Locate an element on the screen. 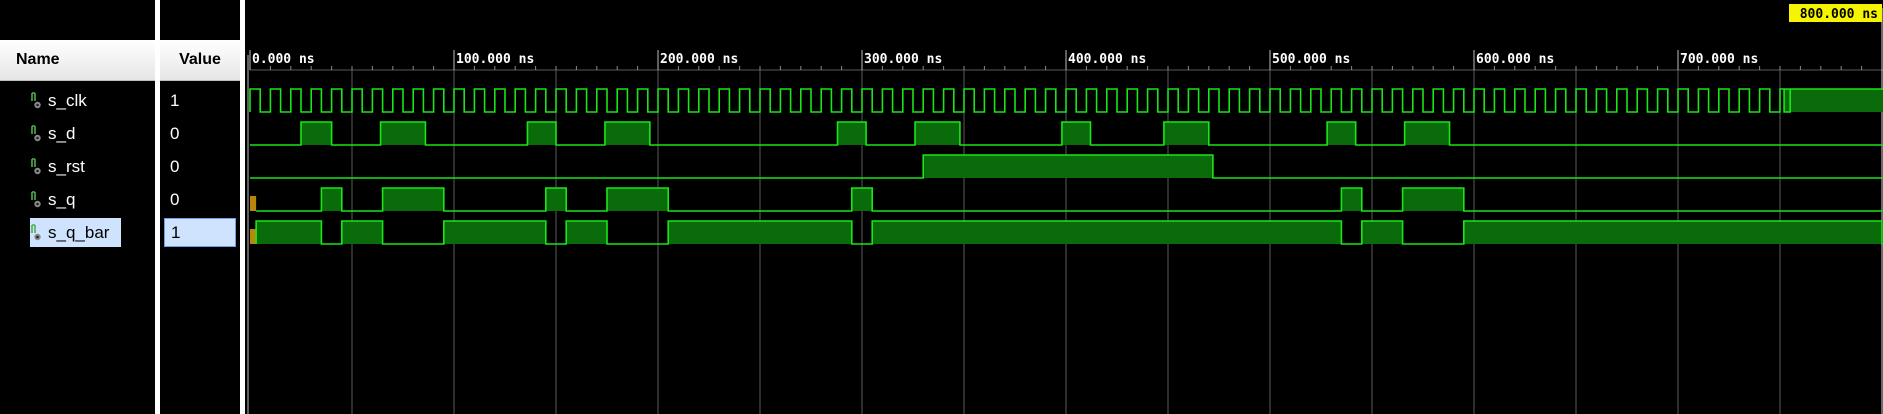 Image resolution: width=1883 pixels, height=414 pixels. signal-name-cell: s_q is located at coordinates (52, 199).